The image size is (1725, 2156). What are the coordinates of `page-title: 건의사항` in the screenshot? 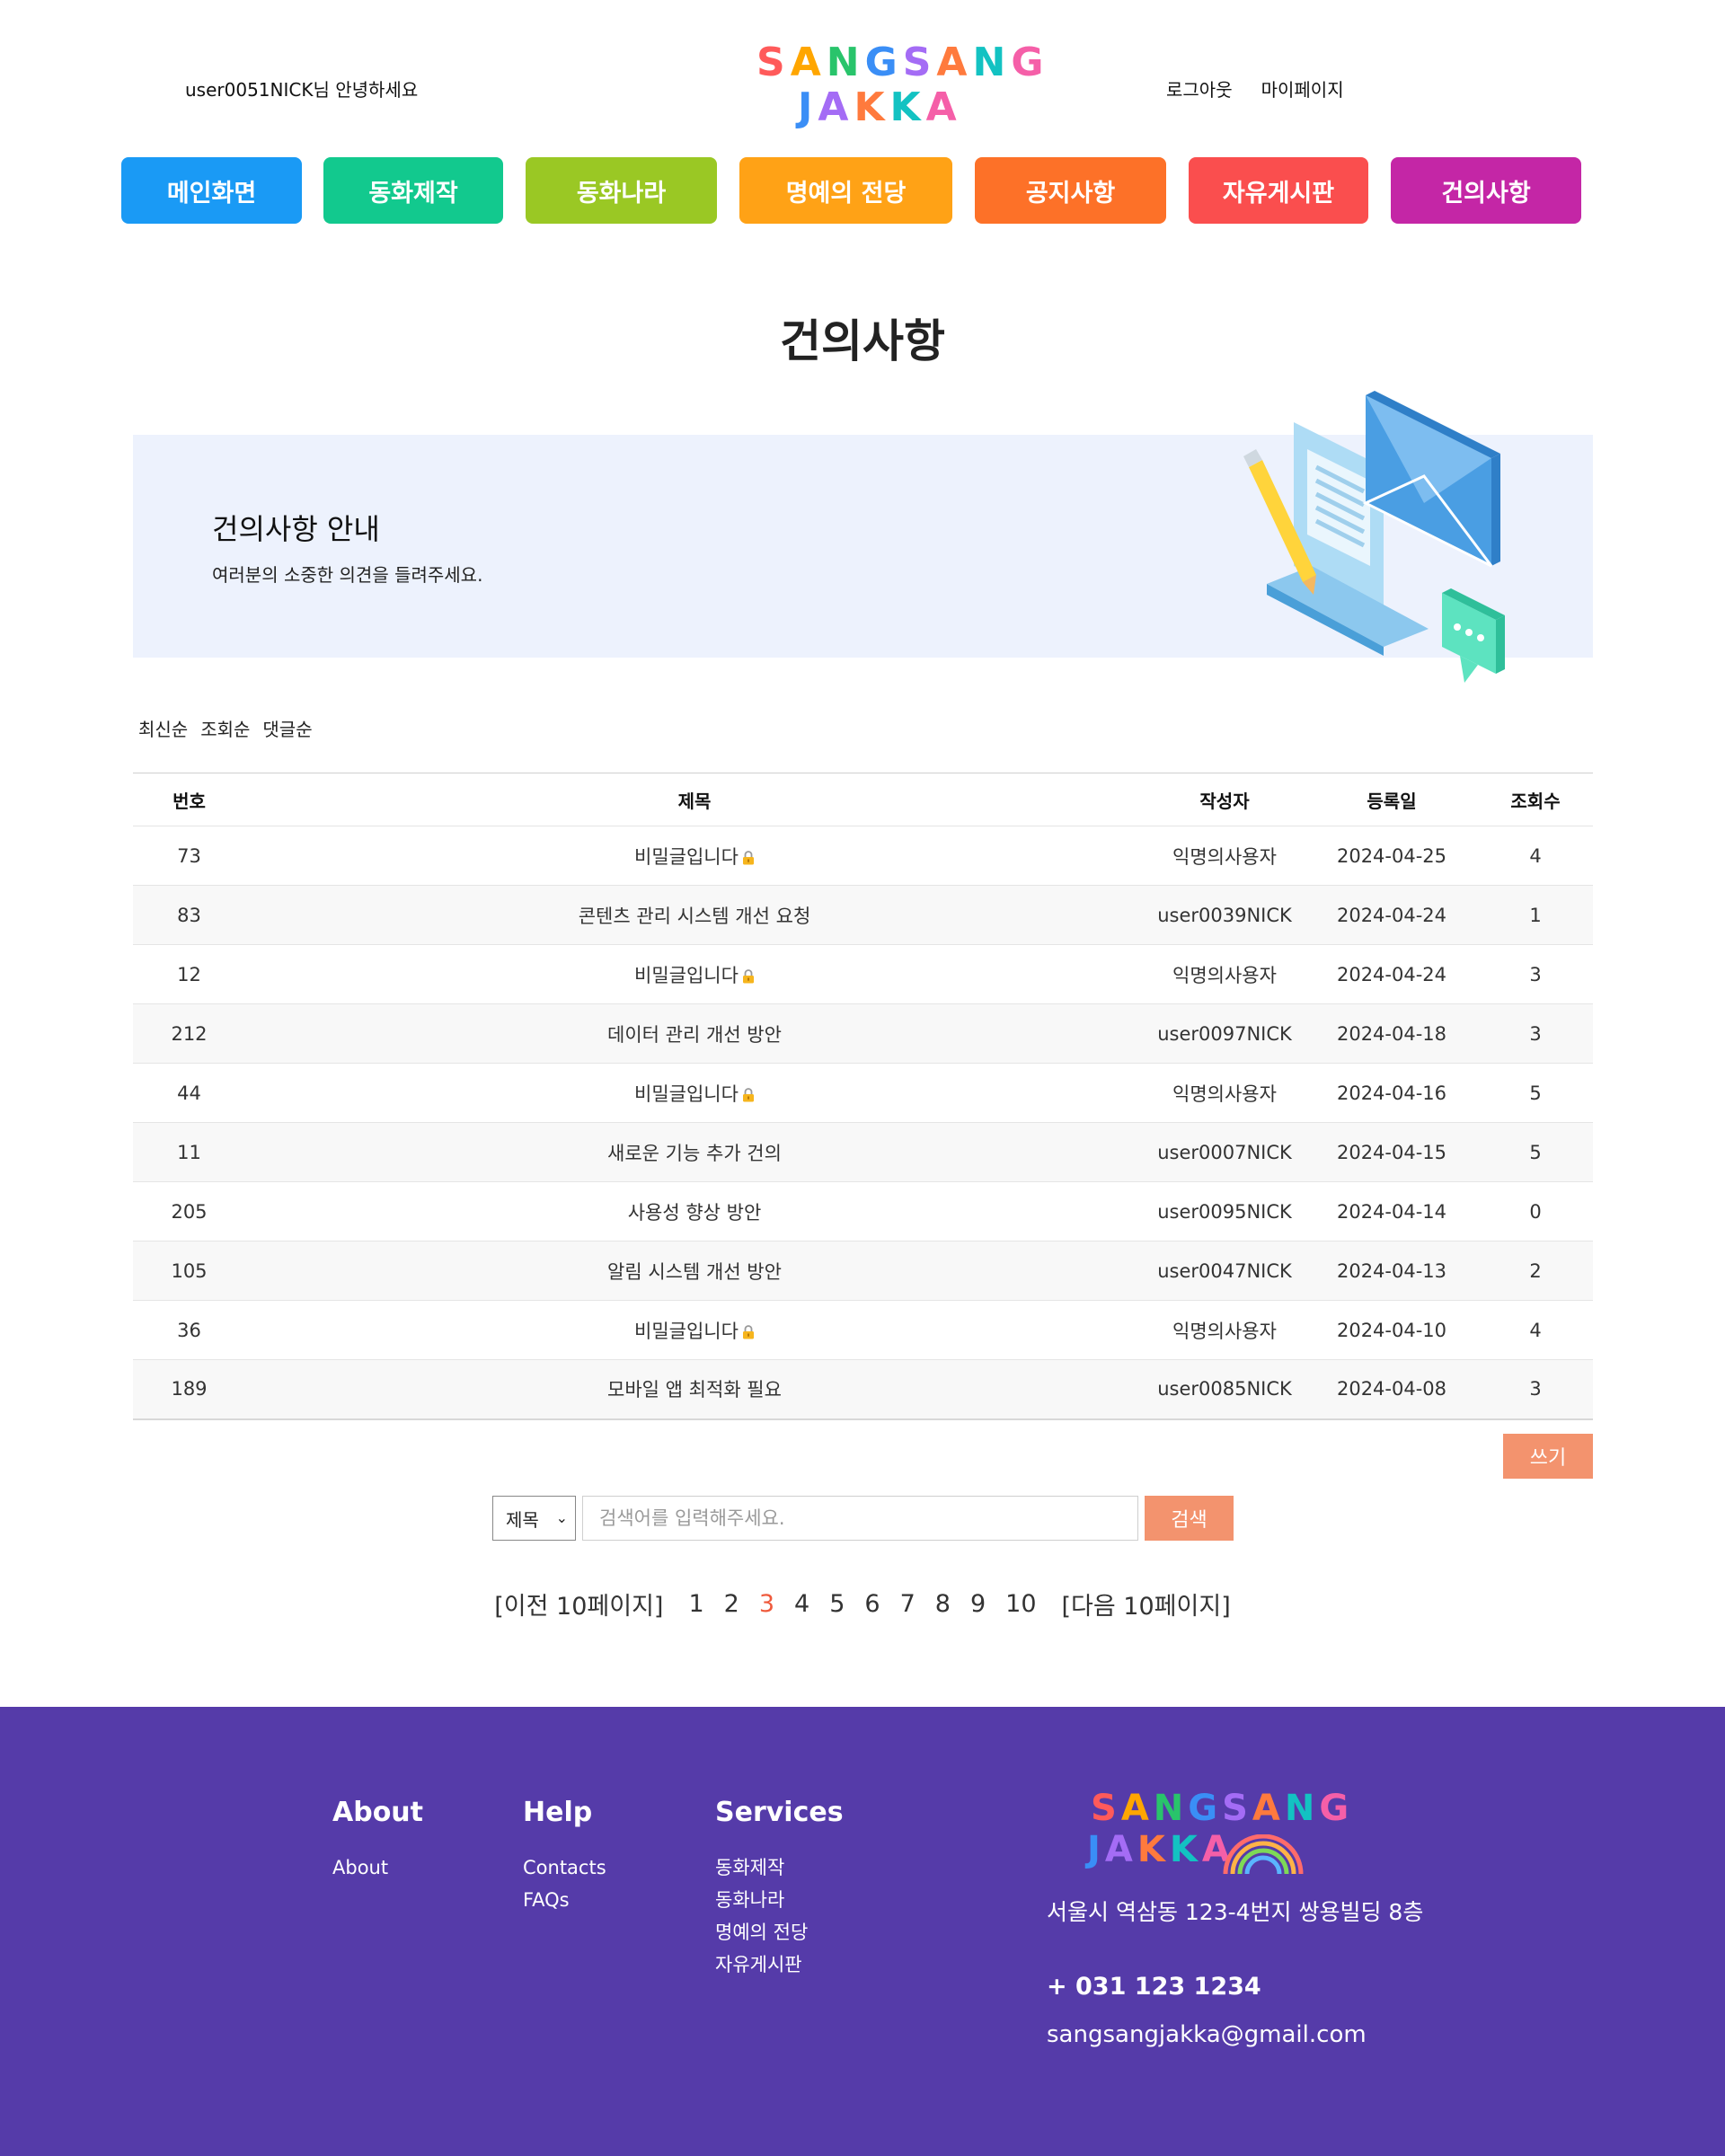 It's located at (862, 341).